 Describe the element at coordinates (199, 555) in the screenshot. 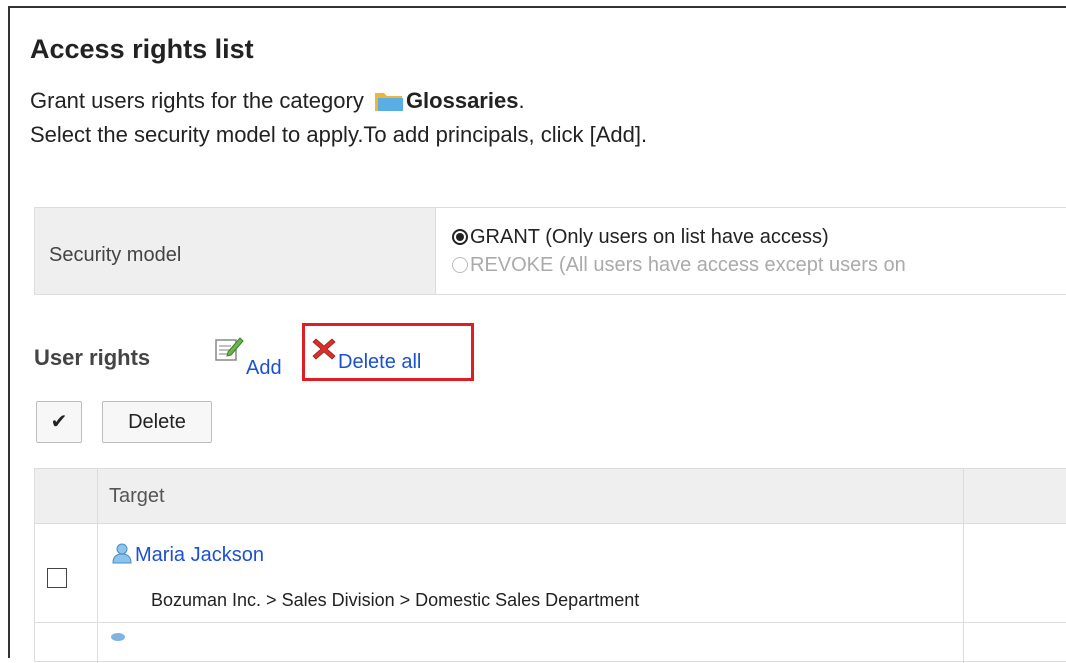

I see `user-name: Maria Jackson` at that location.